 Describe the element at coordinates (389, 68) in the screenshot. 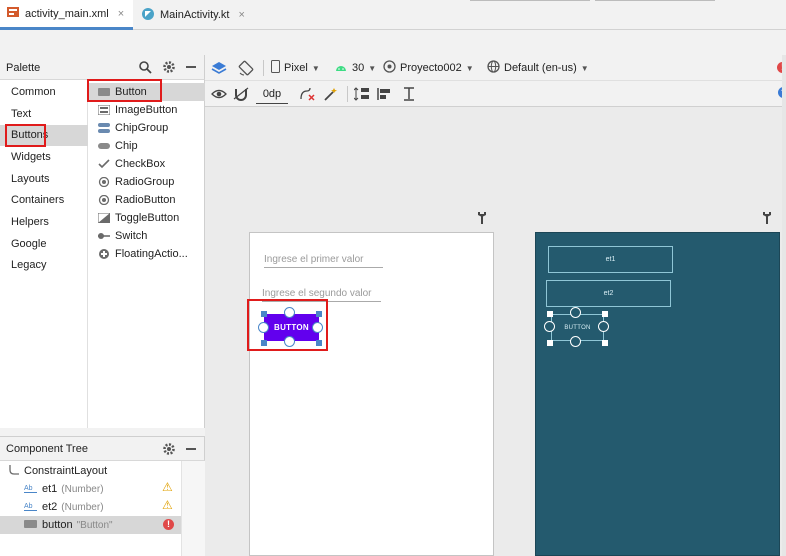

I see `theme-icon` at that location.